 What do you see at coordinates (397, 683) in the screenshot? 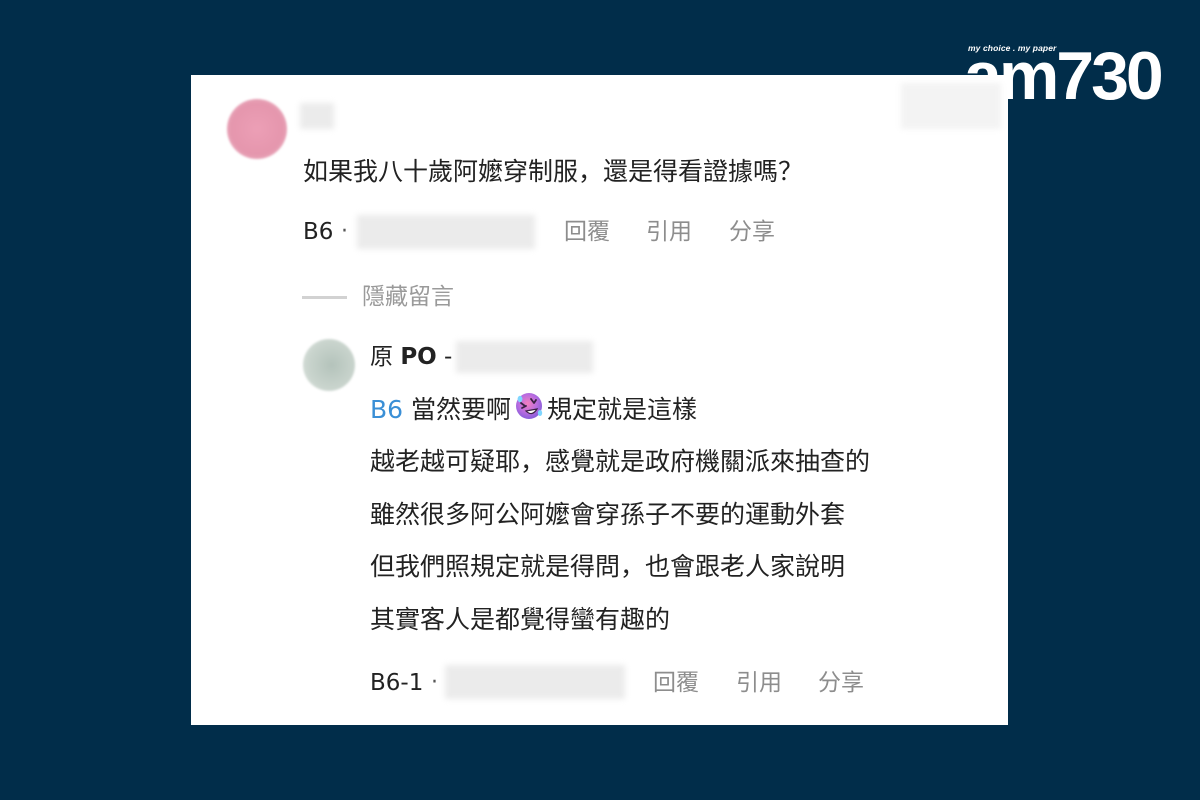
I see `reply-floor-number: B6-1` at bounding box center [397, 683].